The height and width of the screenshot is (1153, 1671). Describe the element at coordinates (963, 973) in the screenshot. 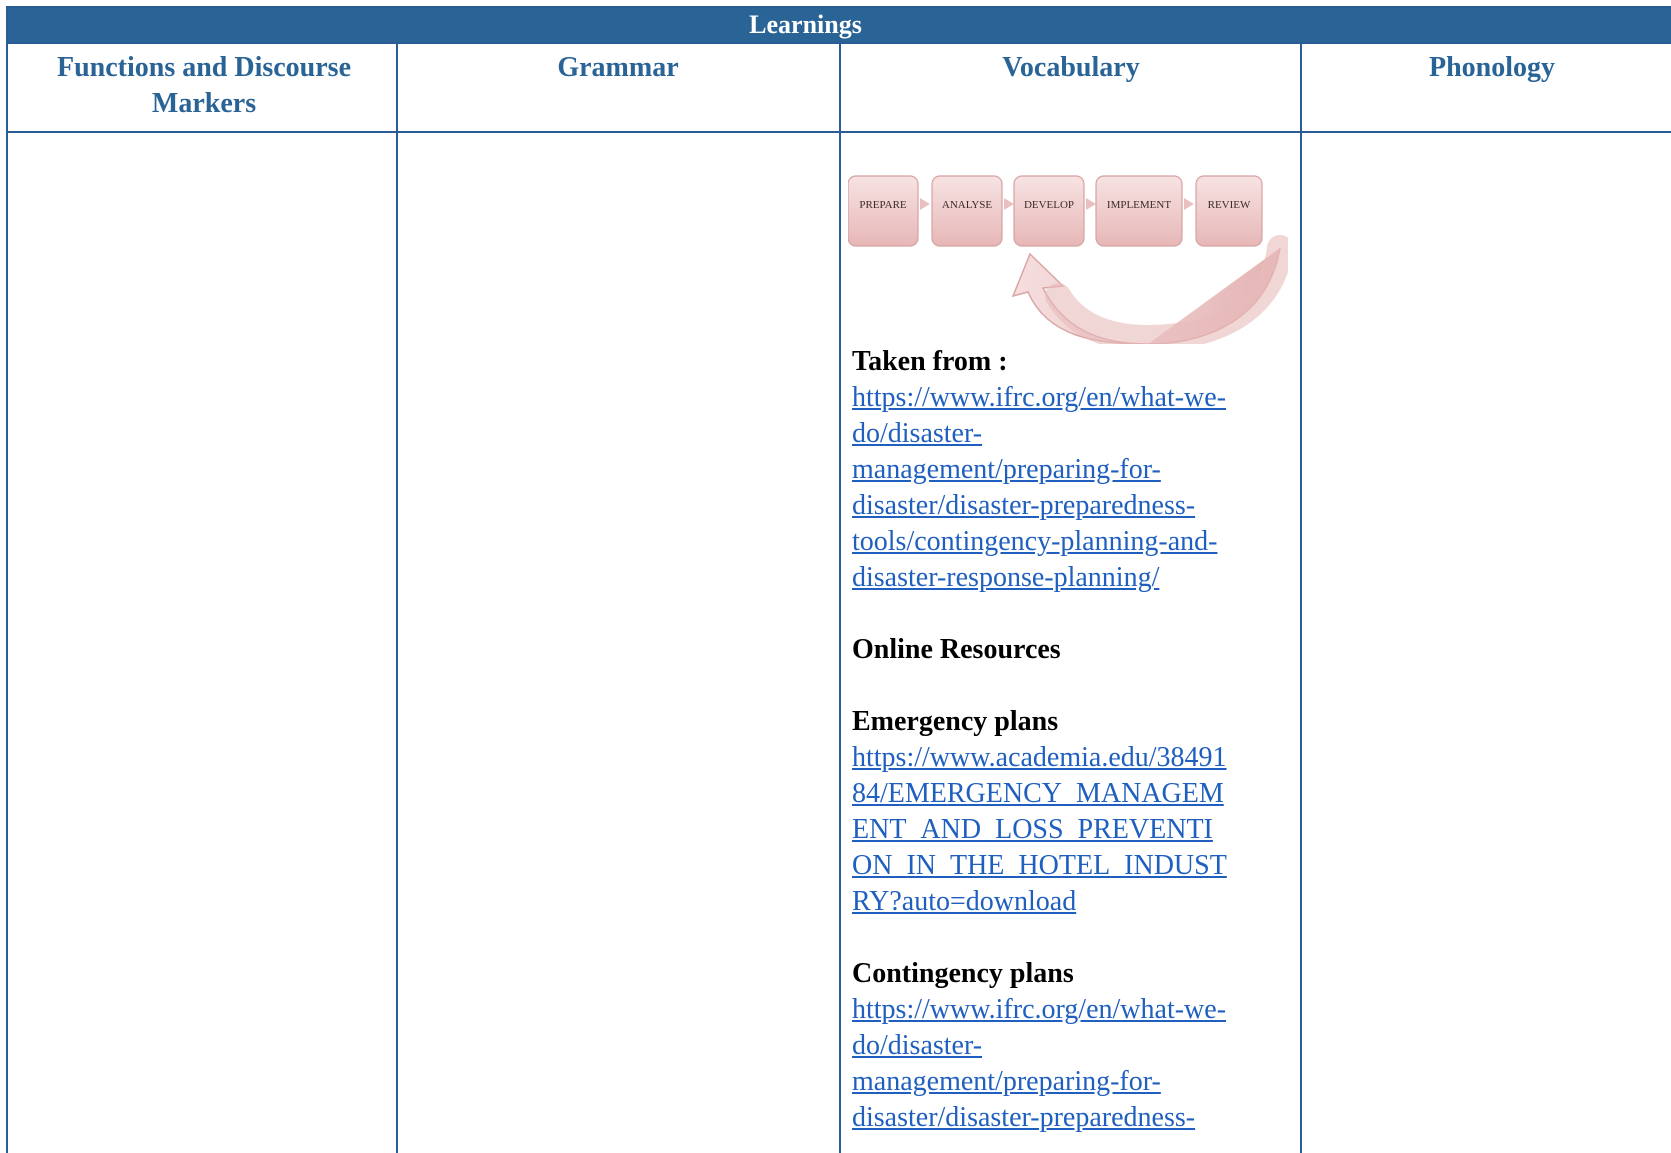

I see `contingency-plans-label: Contingency plans` at that location.